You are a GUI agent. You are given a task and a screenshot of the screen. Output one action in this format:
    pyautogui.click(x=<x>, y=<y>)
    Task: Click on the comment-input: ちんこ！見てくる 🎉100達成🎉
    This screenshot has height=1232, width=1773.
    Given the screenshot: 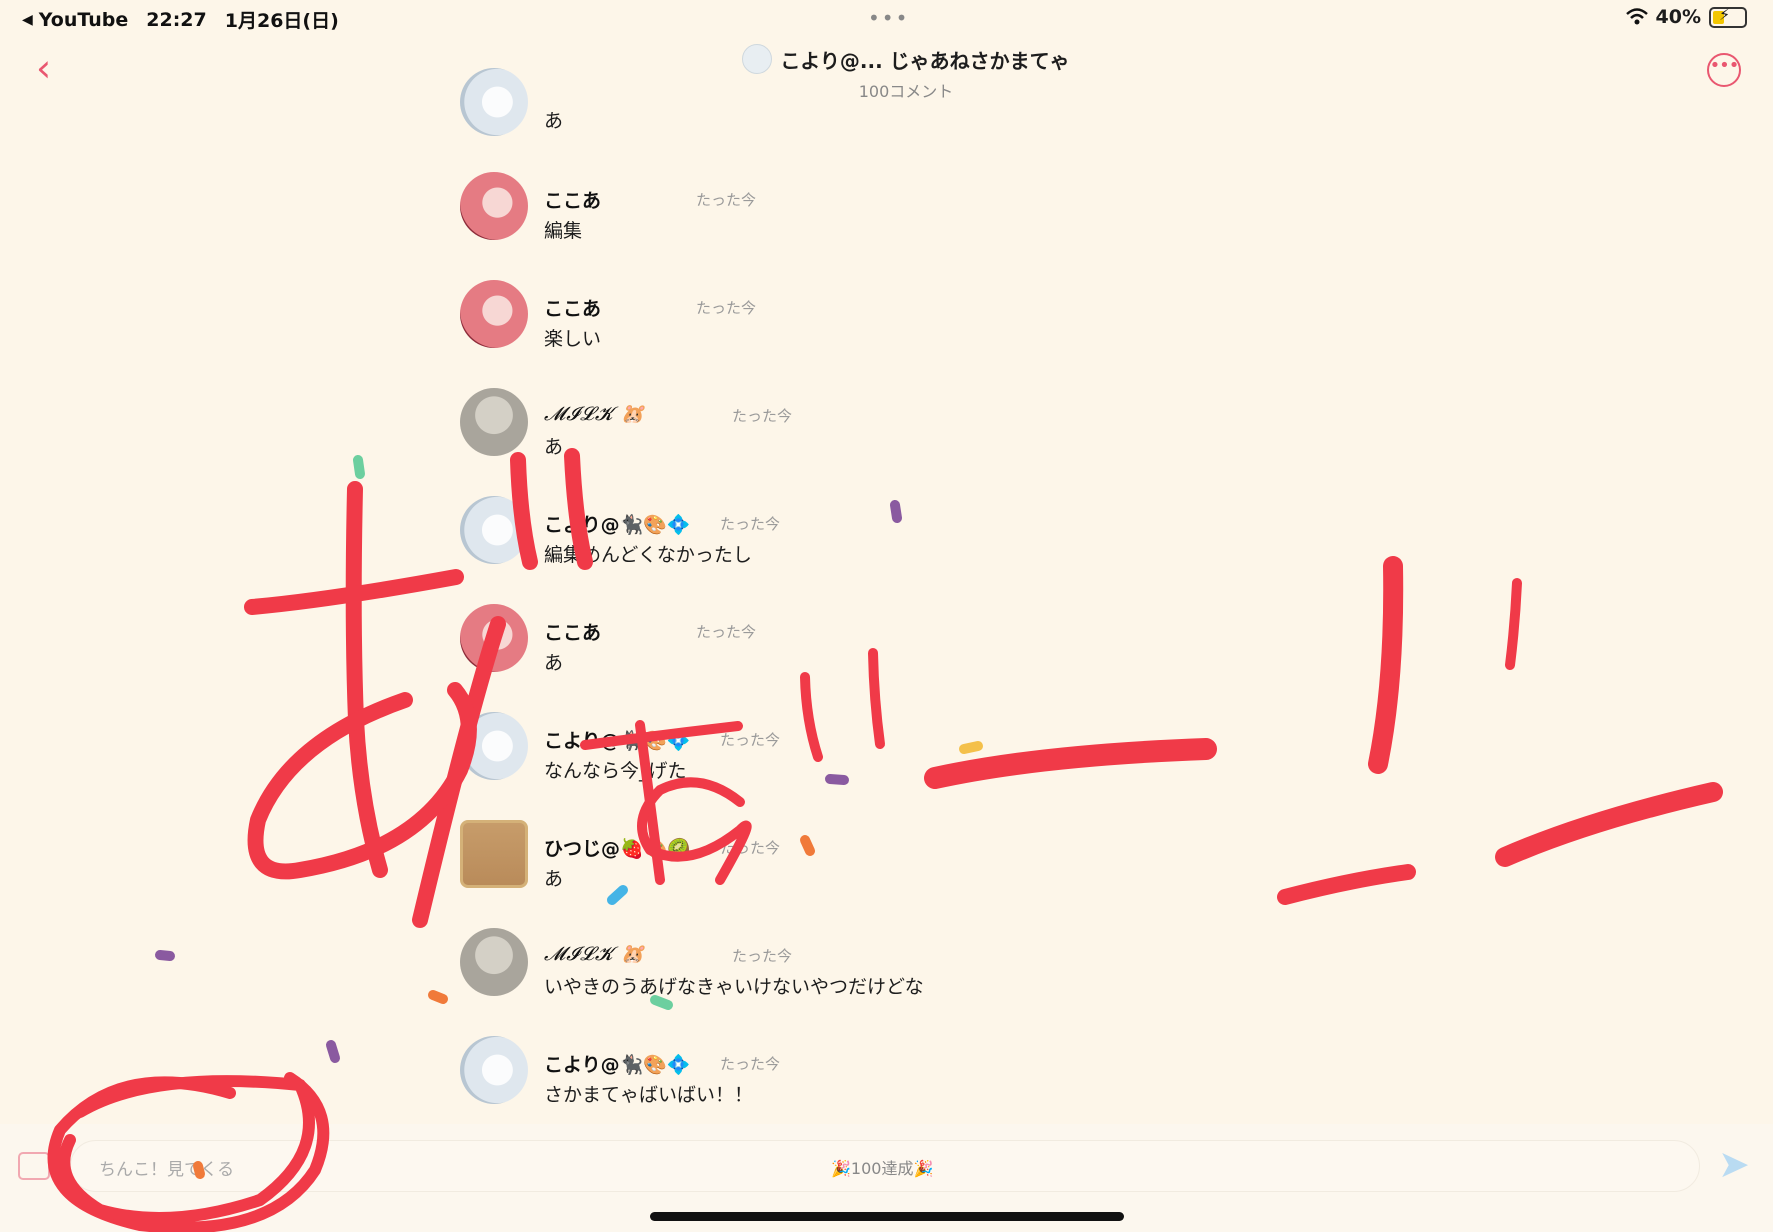 What is the action you would take?
    pyautogui.click(x=885, y=1166)
    